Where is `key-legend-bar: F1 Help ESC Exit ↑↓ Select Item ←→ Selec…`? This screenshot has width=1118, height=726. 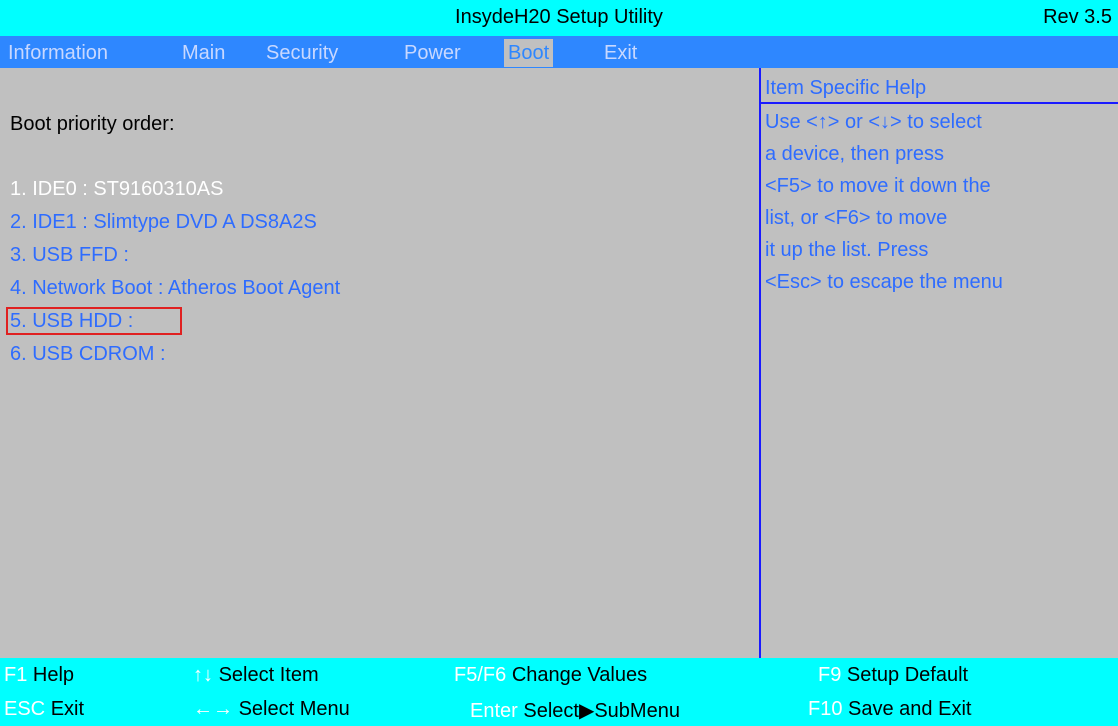 key-legend-bar: F1 Help ESC Exit ↑↓ Select Item ←→ Selec… is located at coordinates (559, 692).